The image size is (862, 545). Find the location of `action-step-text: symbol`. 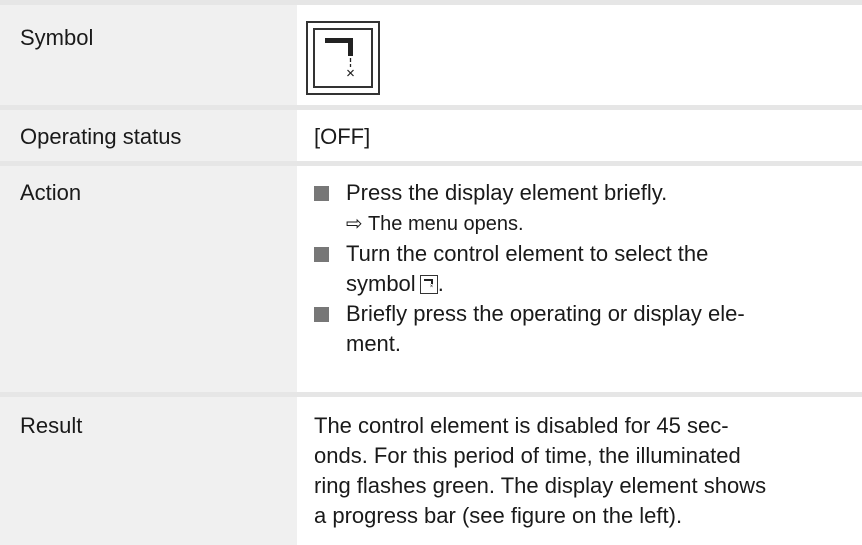

action-step-text: symbol is located at coordinates (381, 283).